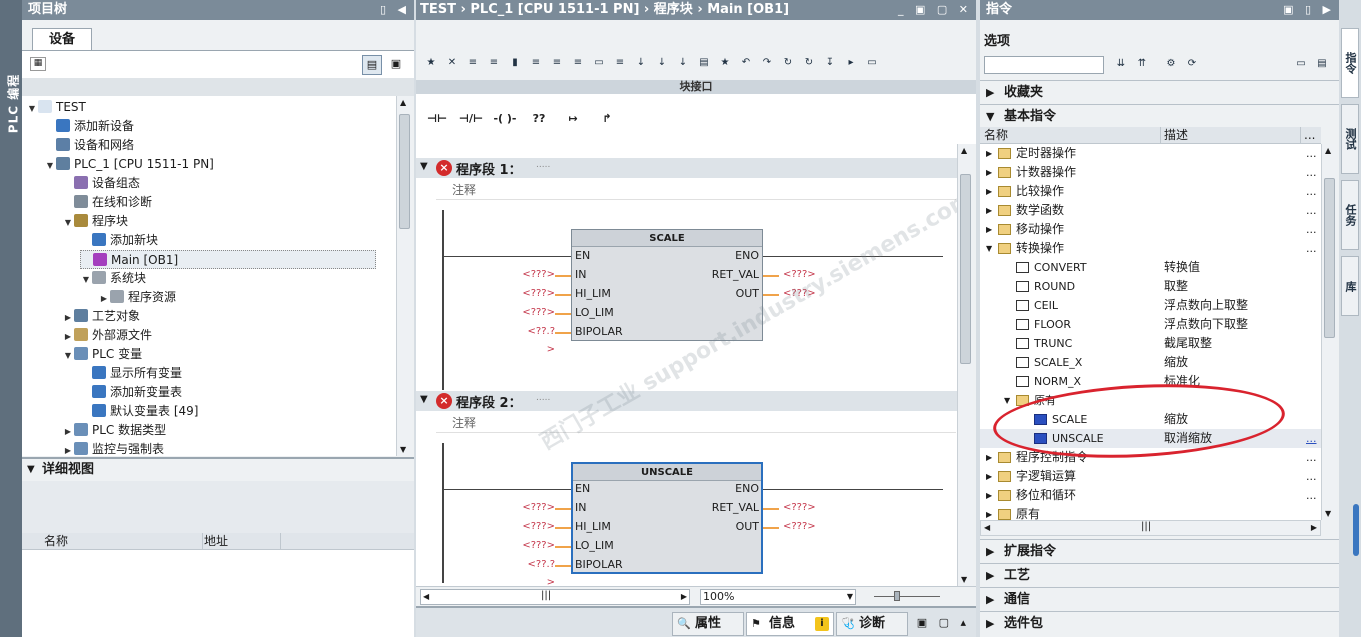 Image resolution: width=1361 pixels, height=637 pixels. What do you see at coordinates (1150, 324) in the screenshot?
I see `instruction-row: FLOOR 浮点数向下取整` at bounding box center [1150, 324].